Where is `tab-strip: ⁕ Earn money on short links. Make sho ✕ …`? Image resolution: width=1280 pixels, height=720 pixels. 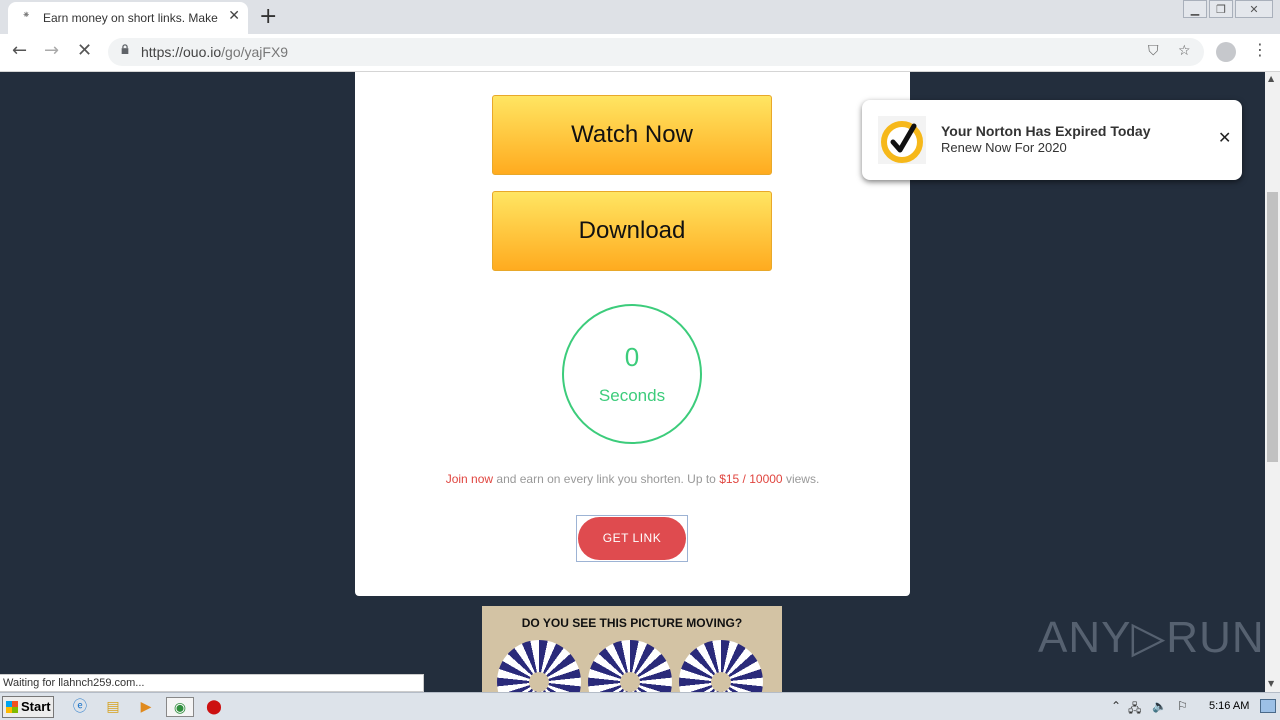
tab-strip: ⁕ Earn money on short links. Make sho ✕ … is located at coordinates (640, 17).